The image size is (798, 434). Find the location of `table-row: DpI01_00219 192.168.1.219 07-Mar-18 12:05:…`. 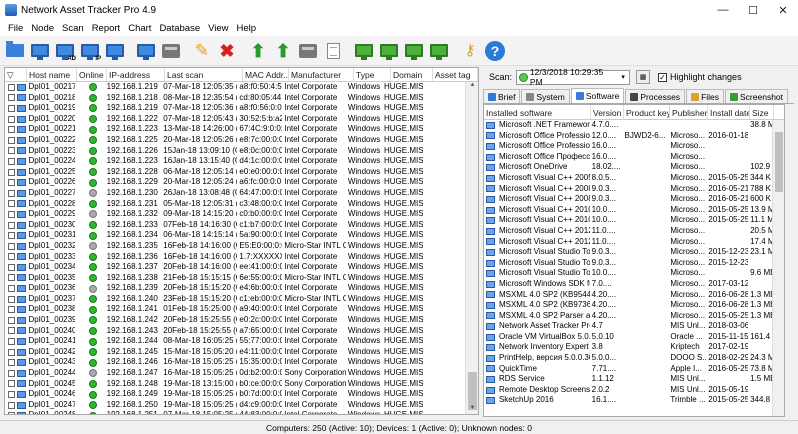

table-row: DpI01_00219 192.168.1.219 07-Mar-18 12:05:… is located at coordinates (236, 108).